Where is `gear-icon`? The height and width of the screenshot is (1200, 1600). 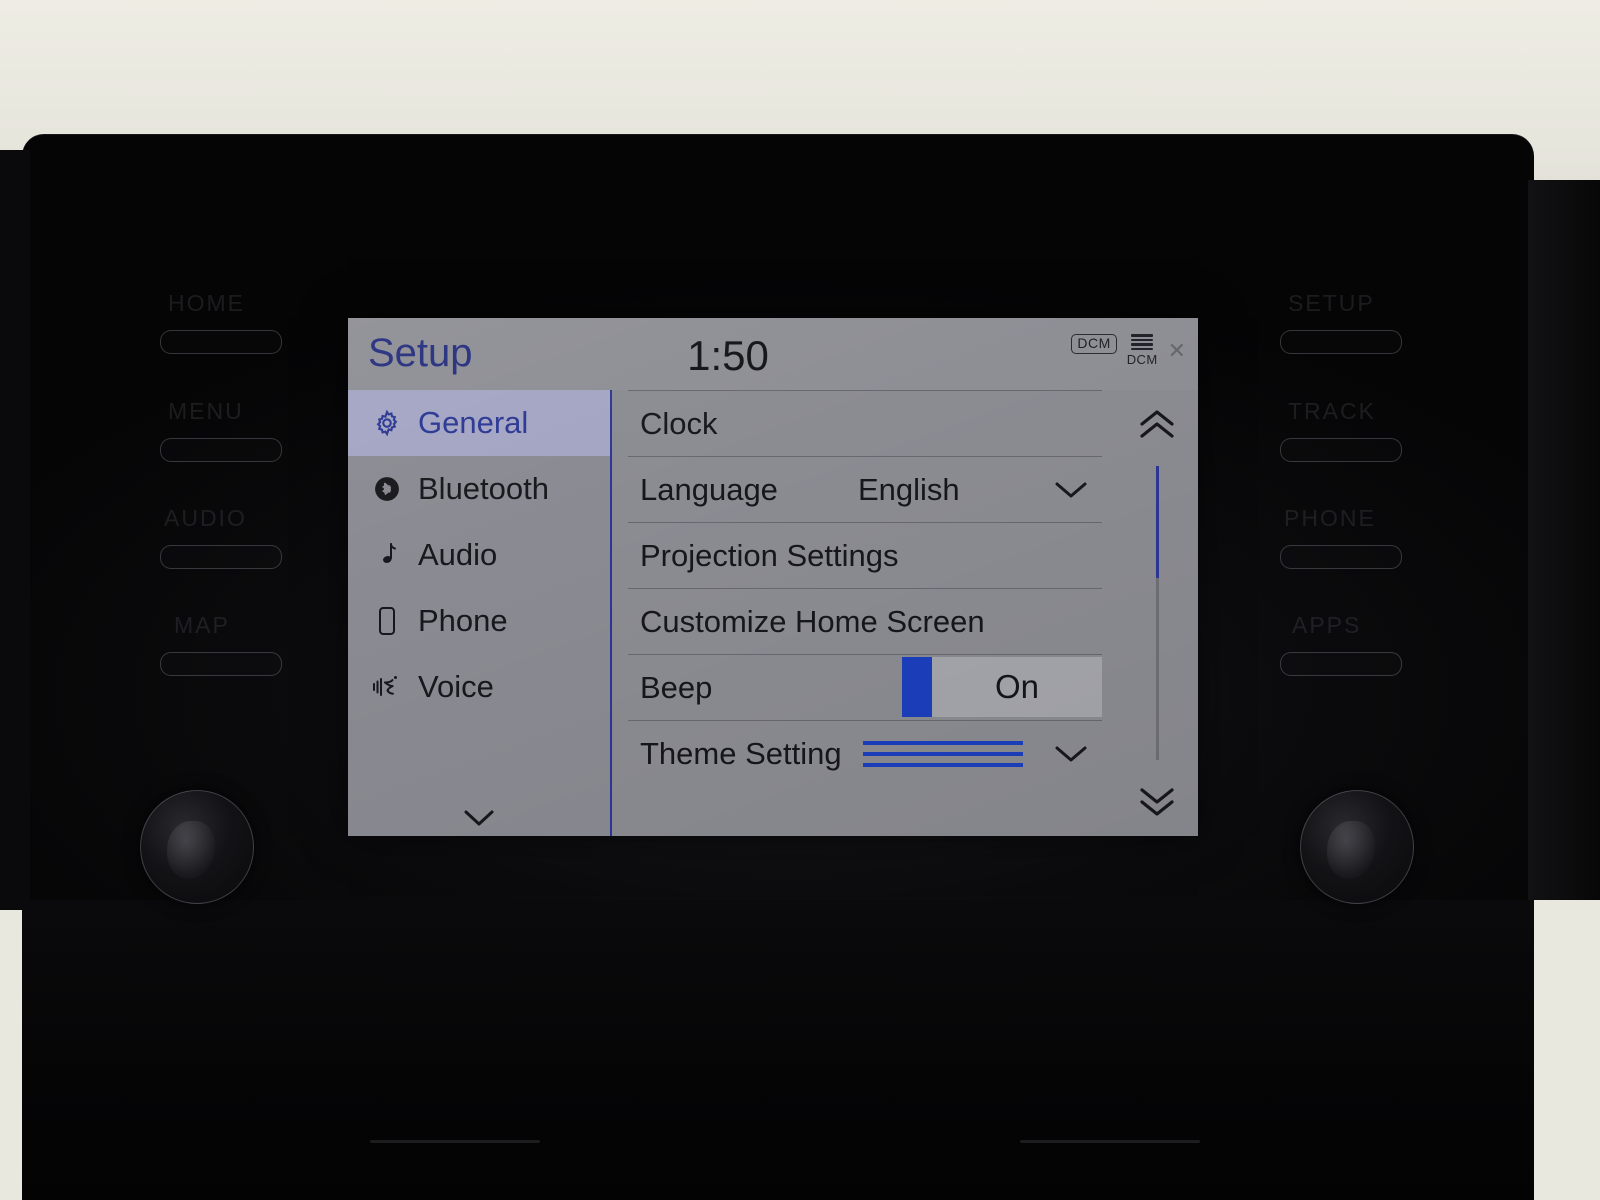 gear-icon is located at coordinates (387, 423).